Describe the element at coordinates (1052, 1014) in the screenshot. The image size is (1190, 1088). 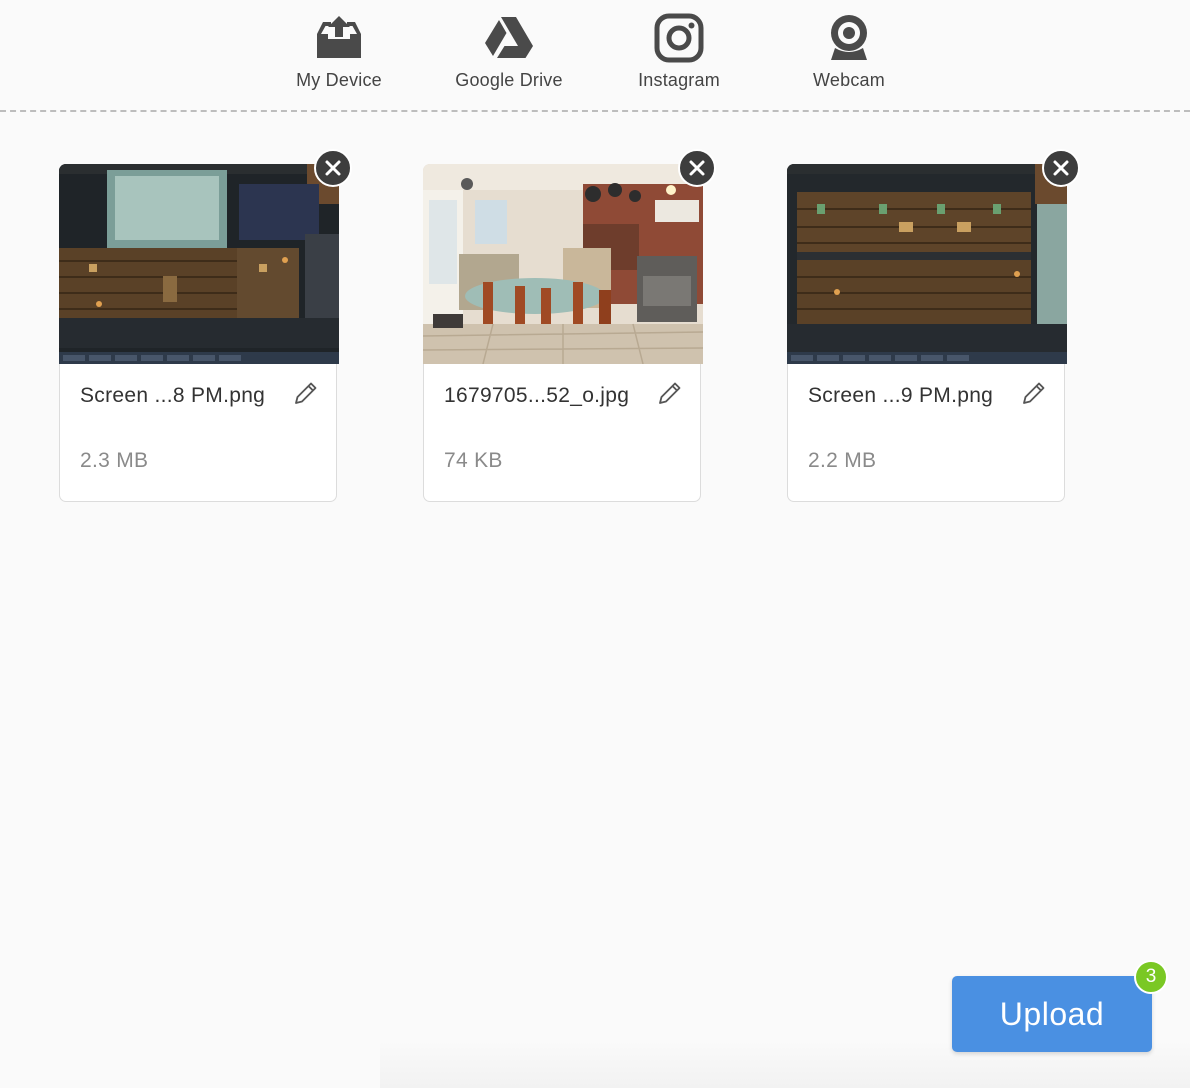
I see `upload-button: Upload` at that location.